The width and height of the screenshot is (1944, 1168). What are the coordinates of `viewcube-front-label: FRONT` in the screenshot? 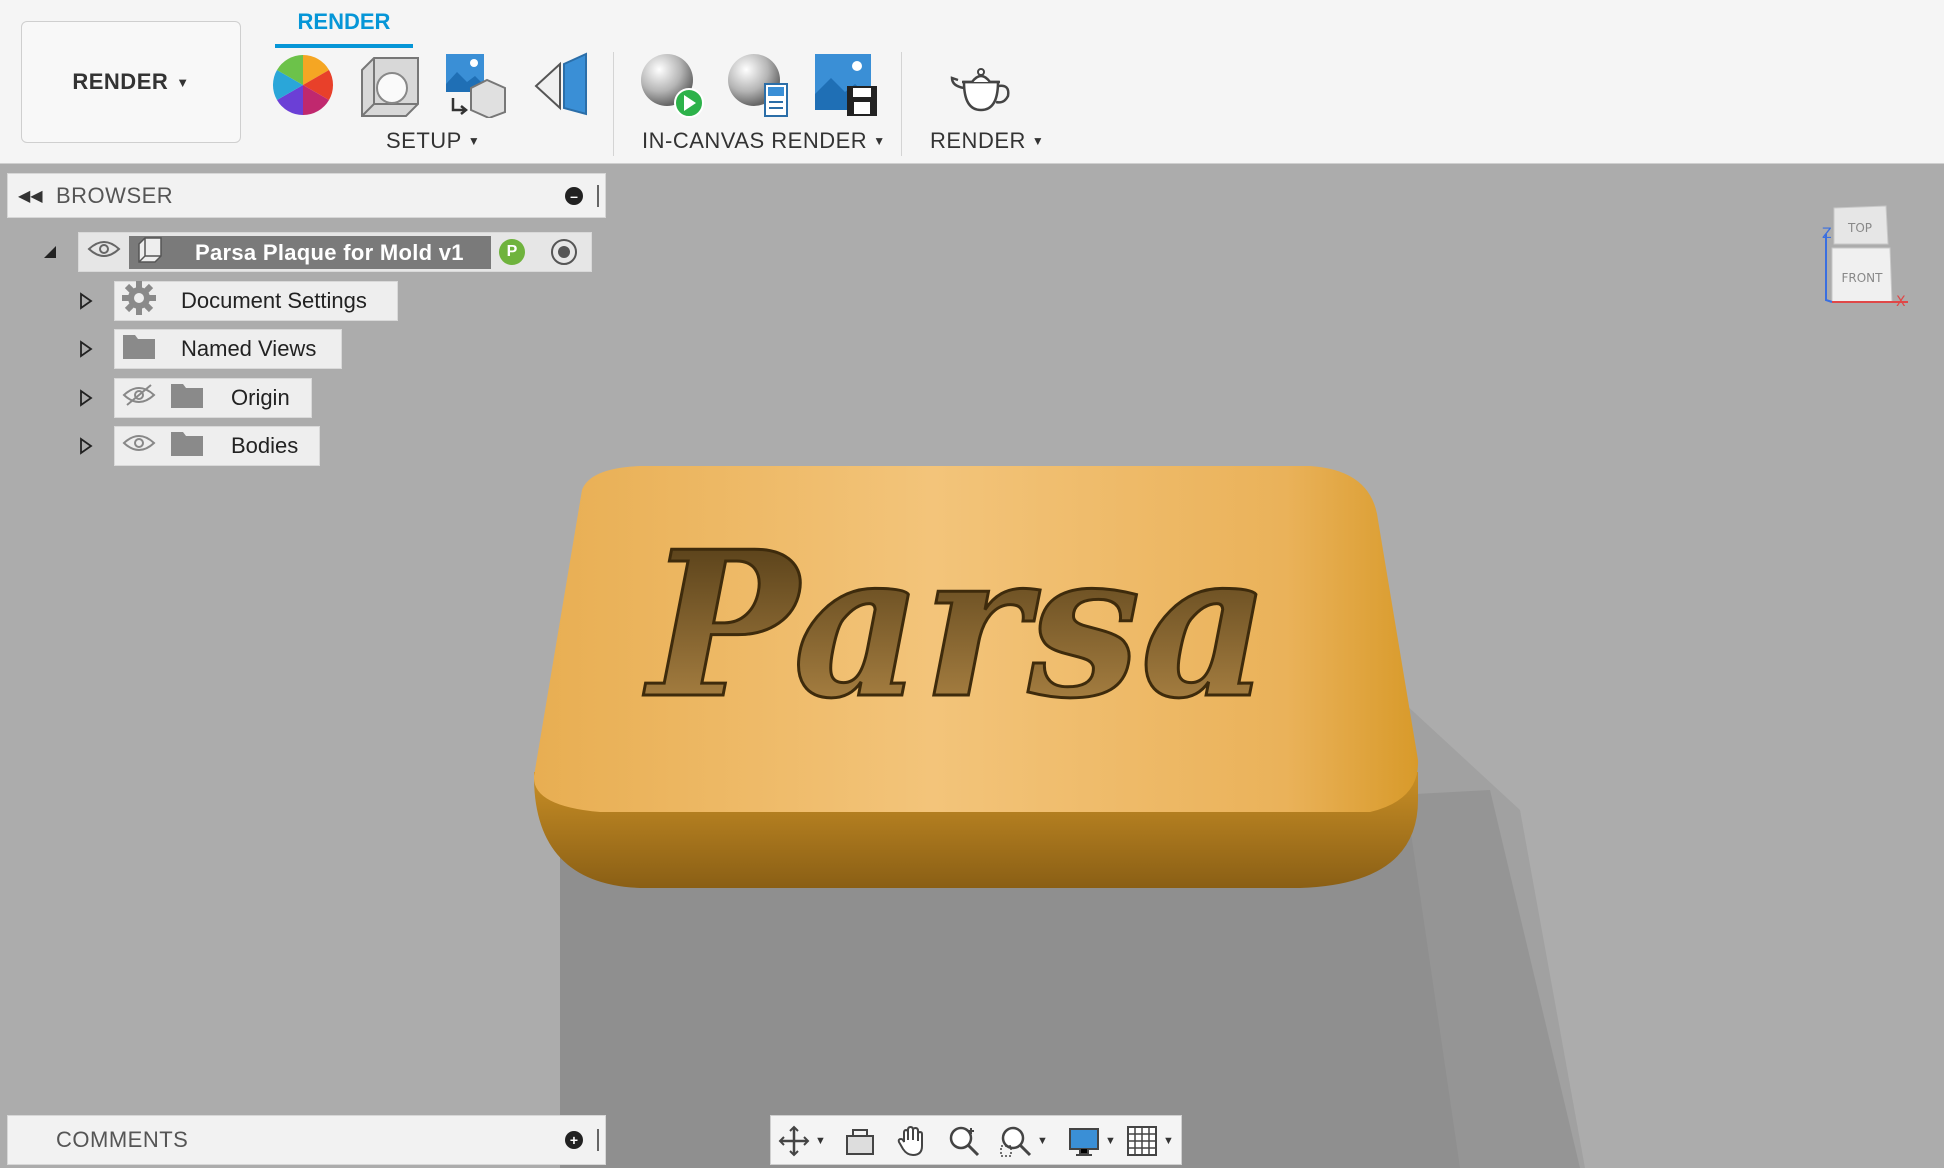 It's located at (1863, 278).